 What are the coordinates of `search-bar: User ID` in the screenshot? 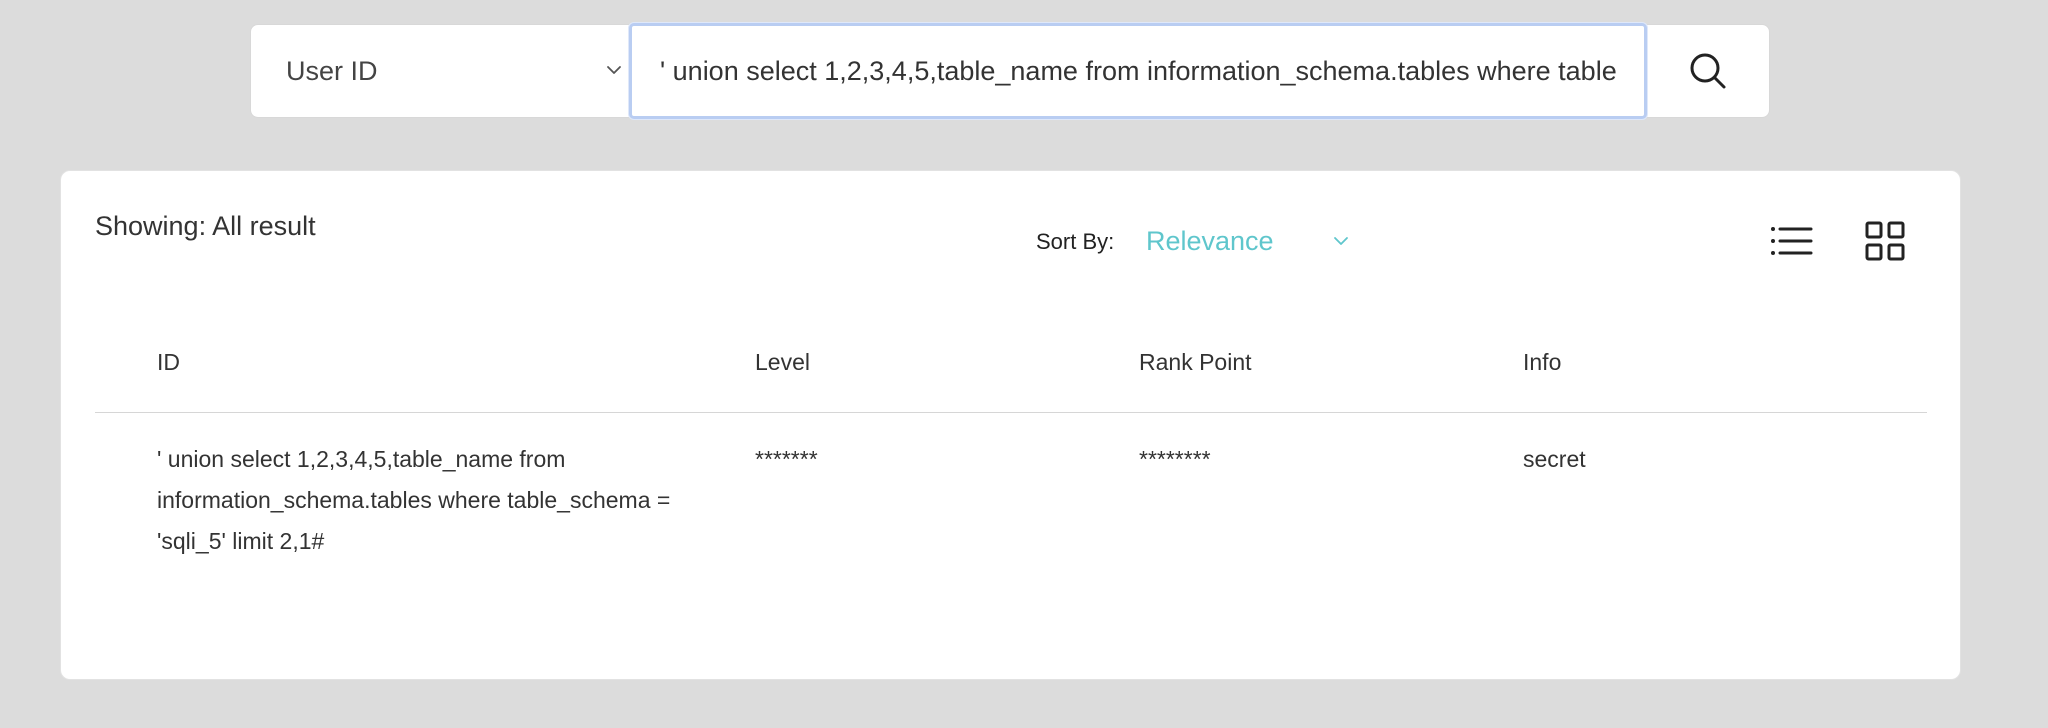 It's located at (1010, 71).